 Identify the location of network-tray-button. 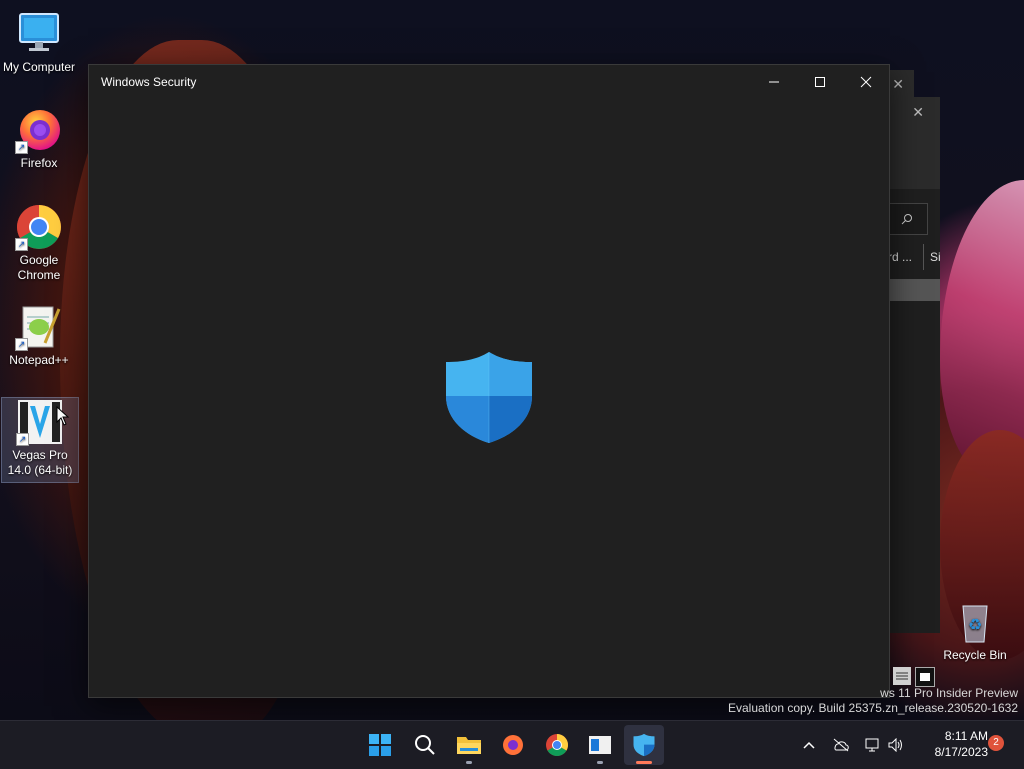
(873, 745).